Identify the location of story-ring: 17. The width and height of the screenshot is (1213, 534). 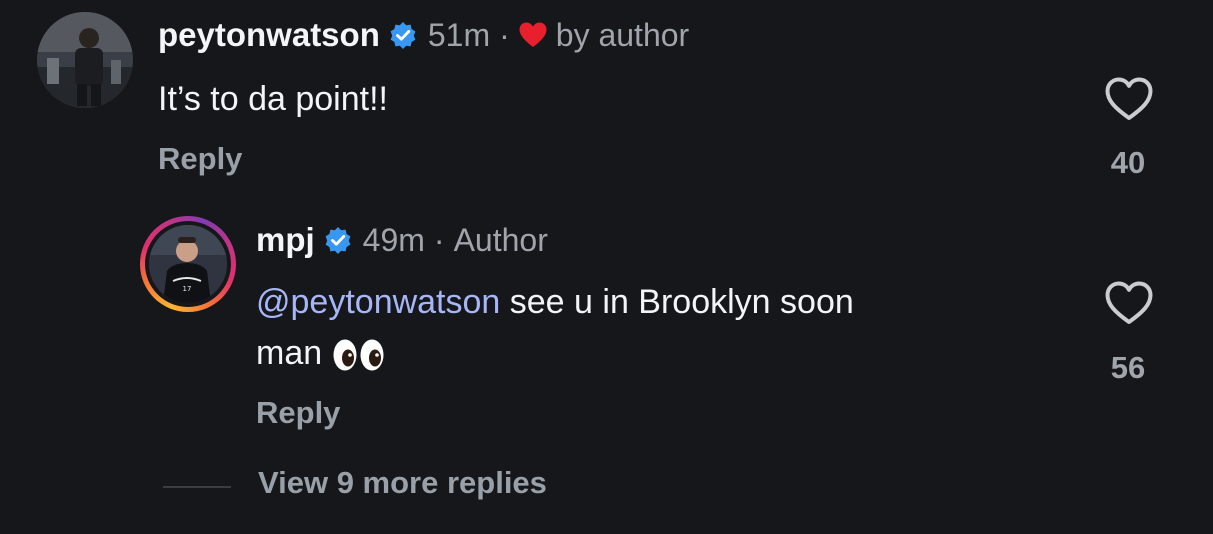
(188, 264).